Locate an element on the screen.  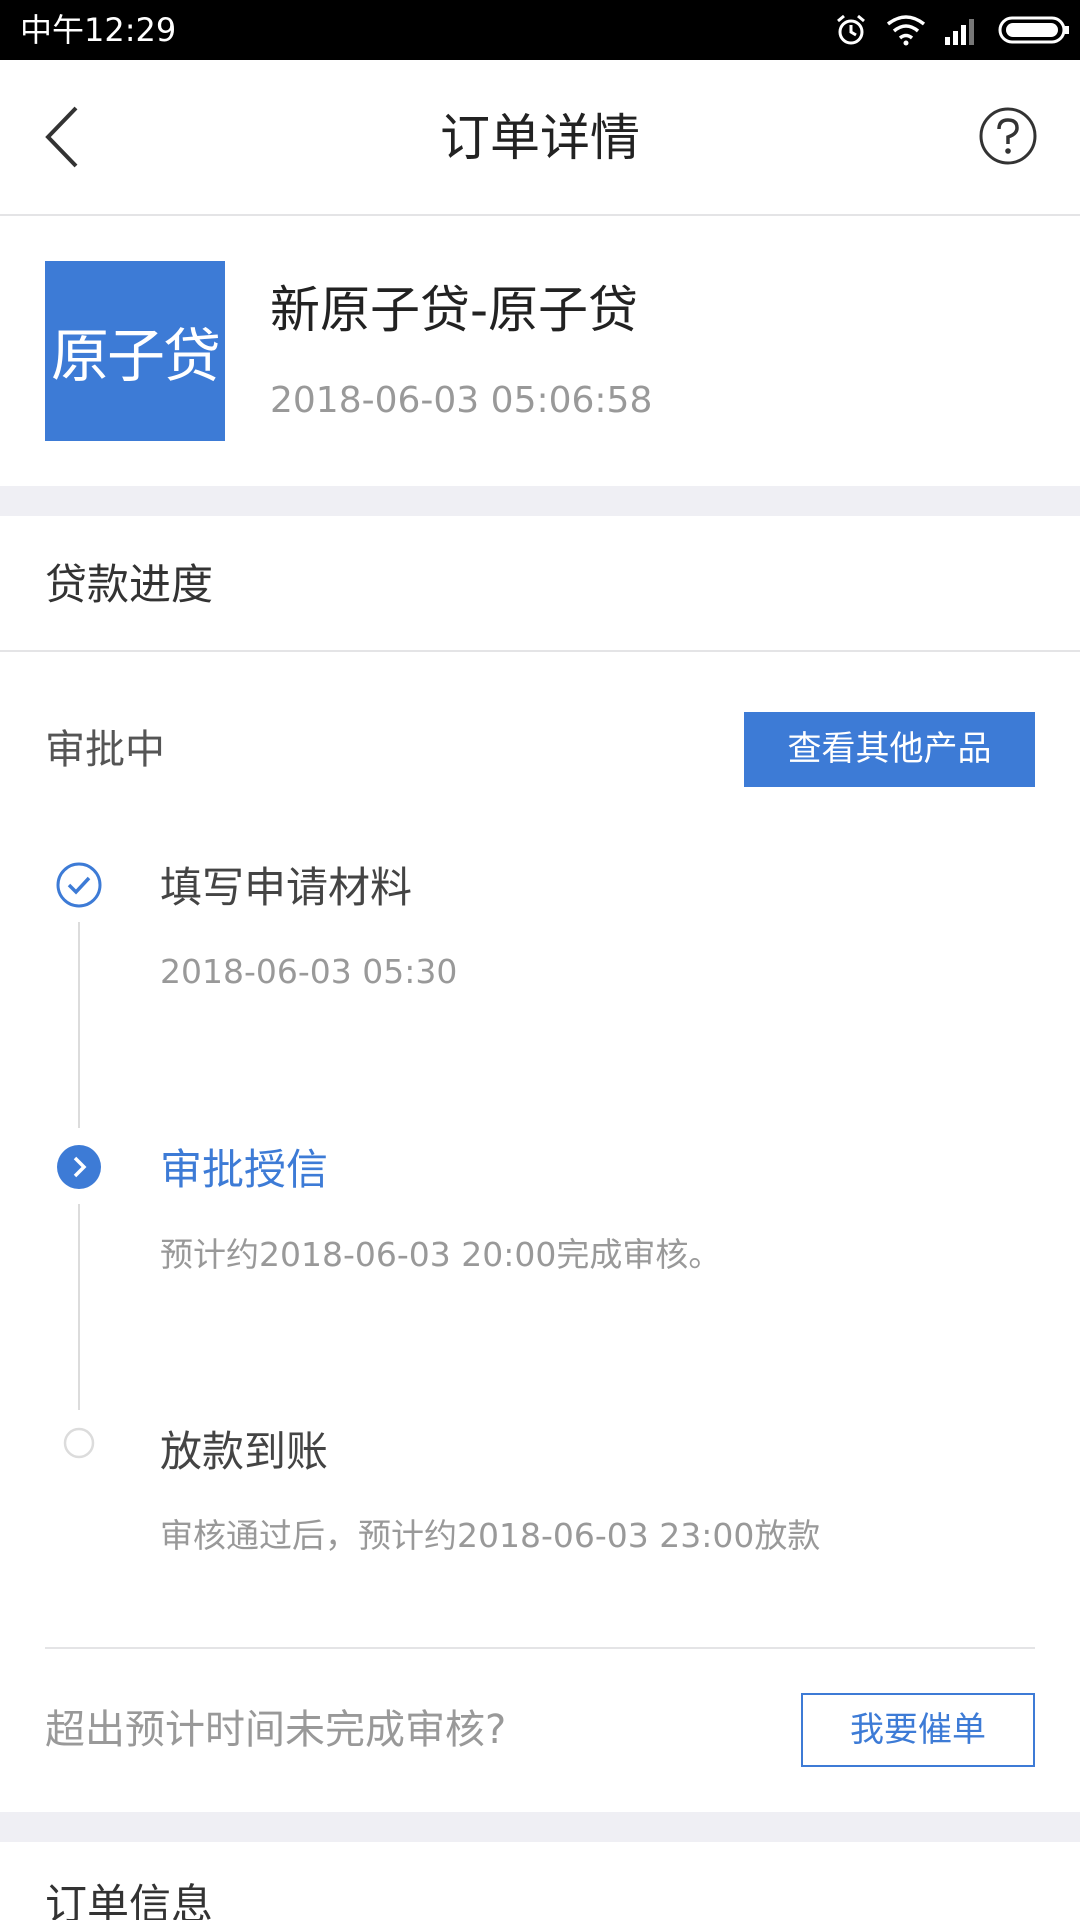
nav-header: 订单详情 is located at coordinates (540, 138).